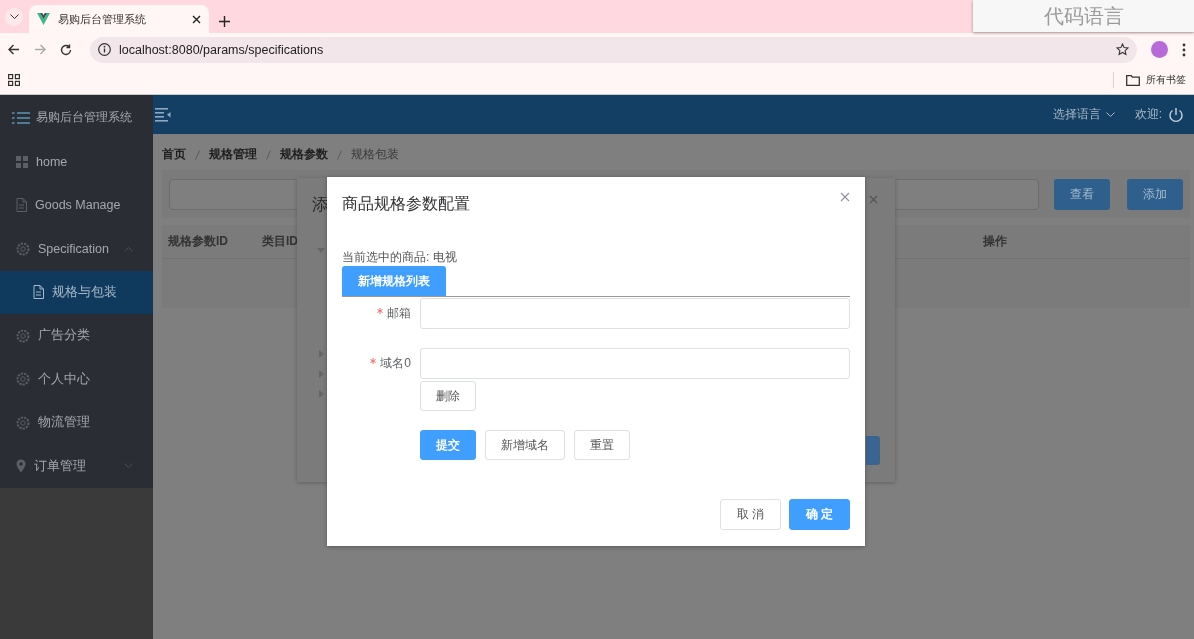 The image size is (1194, 639). Describe the element at coordinates (406, 204) in the screenshot. I see `dialog-title: 商品规格参数配置` at that location.